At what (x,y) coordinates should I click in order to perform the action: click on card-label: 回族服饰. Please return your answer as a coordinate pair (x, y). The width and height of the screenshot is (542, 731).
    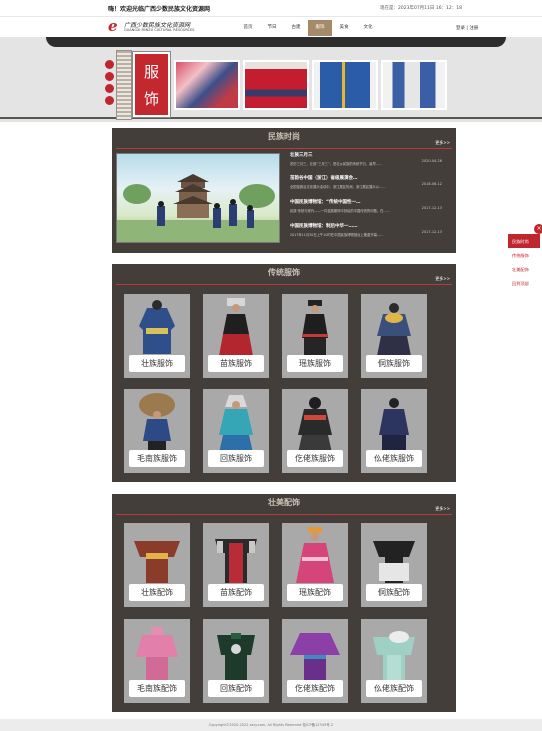
    Looking at the image, I should click on (236, 458).